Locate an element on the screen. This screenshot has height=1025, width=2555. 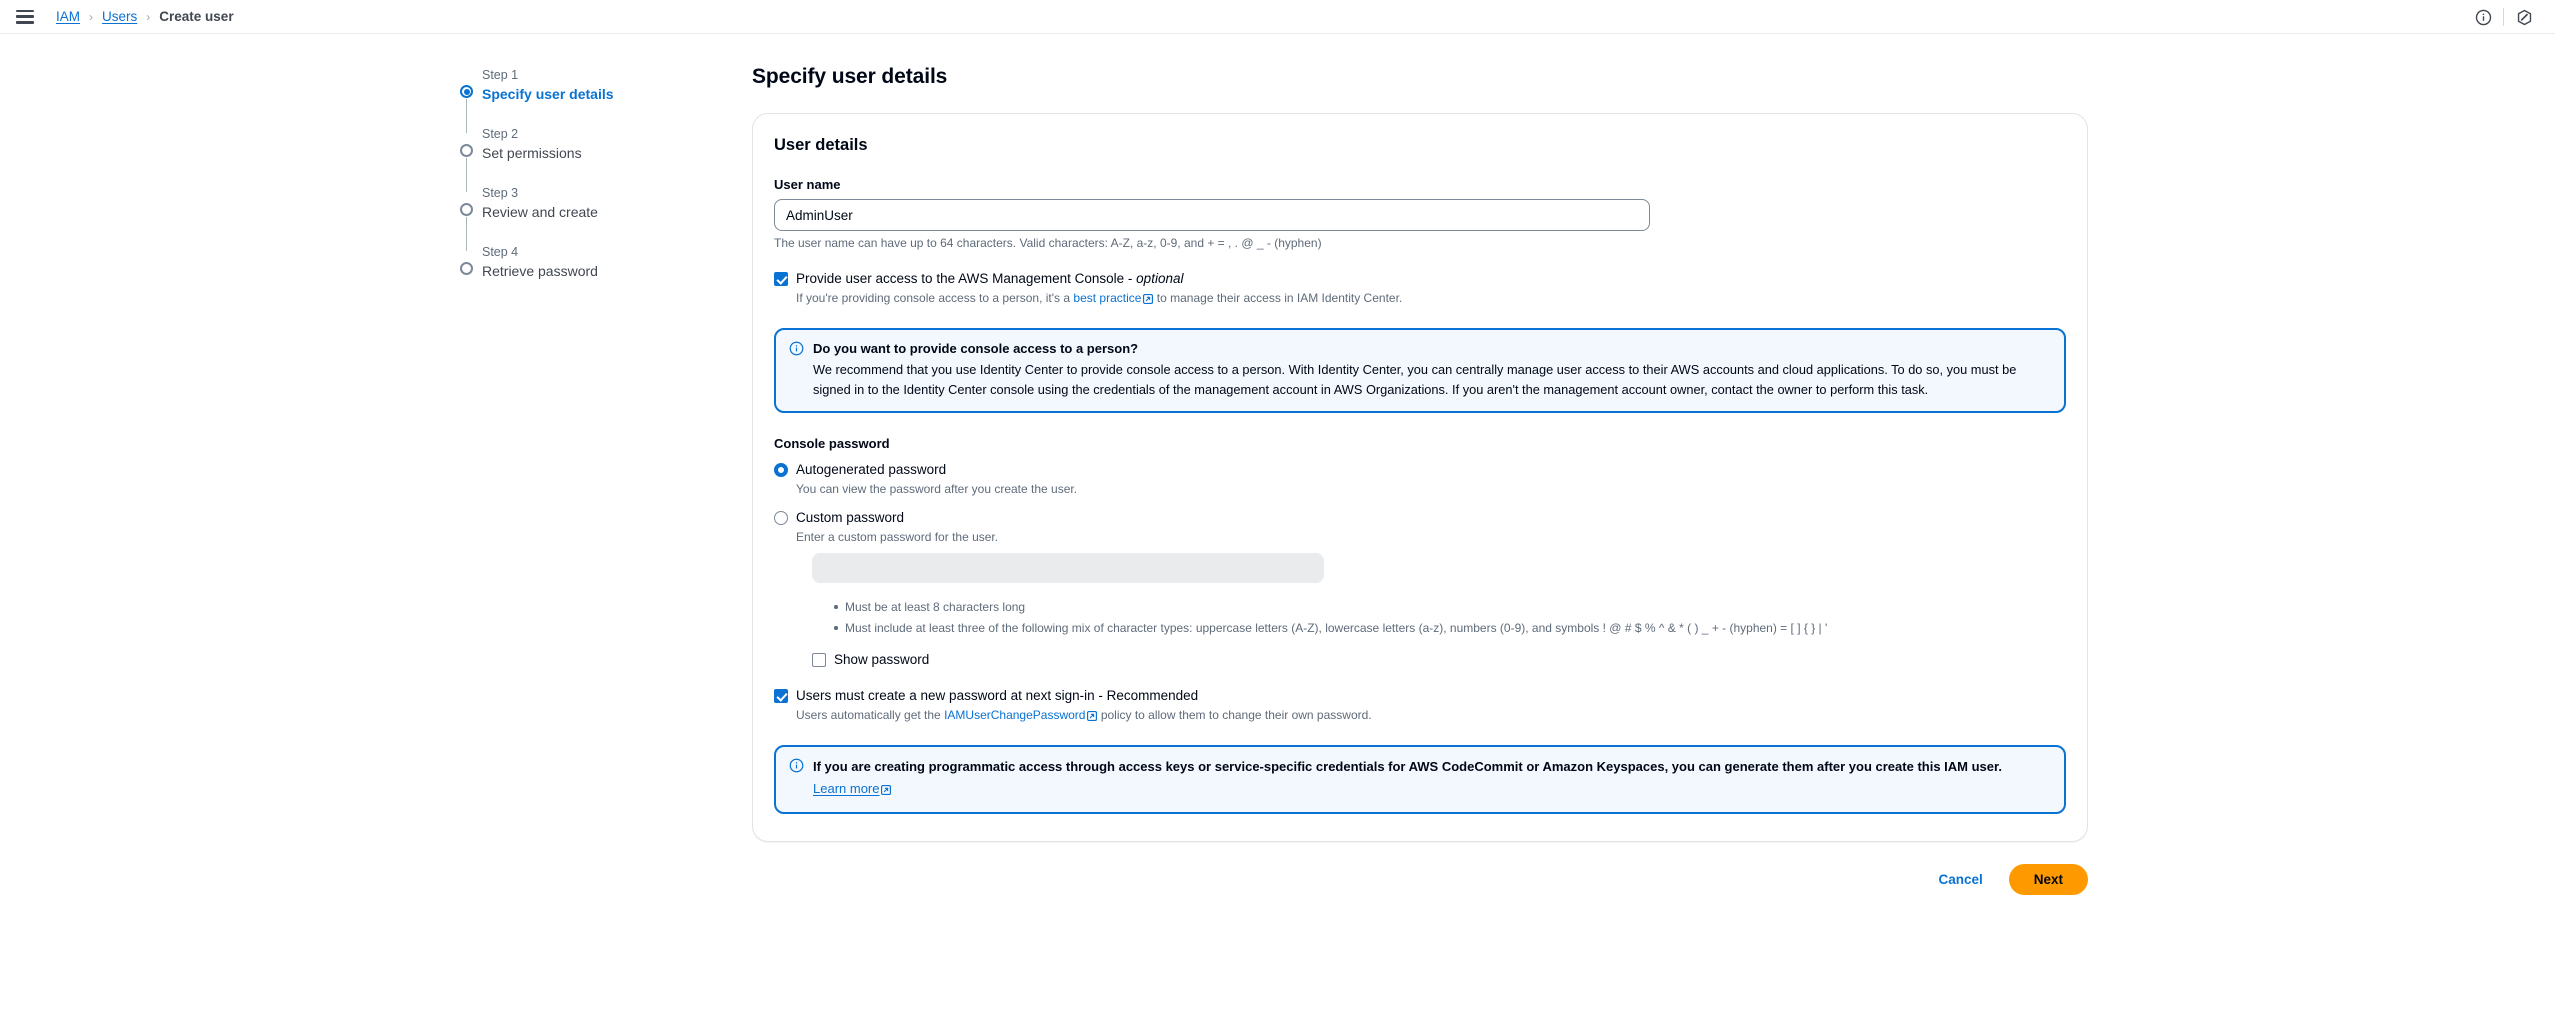
card-title: User details is located at coordinates (821, 145).